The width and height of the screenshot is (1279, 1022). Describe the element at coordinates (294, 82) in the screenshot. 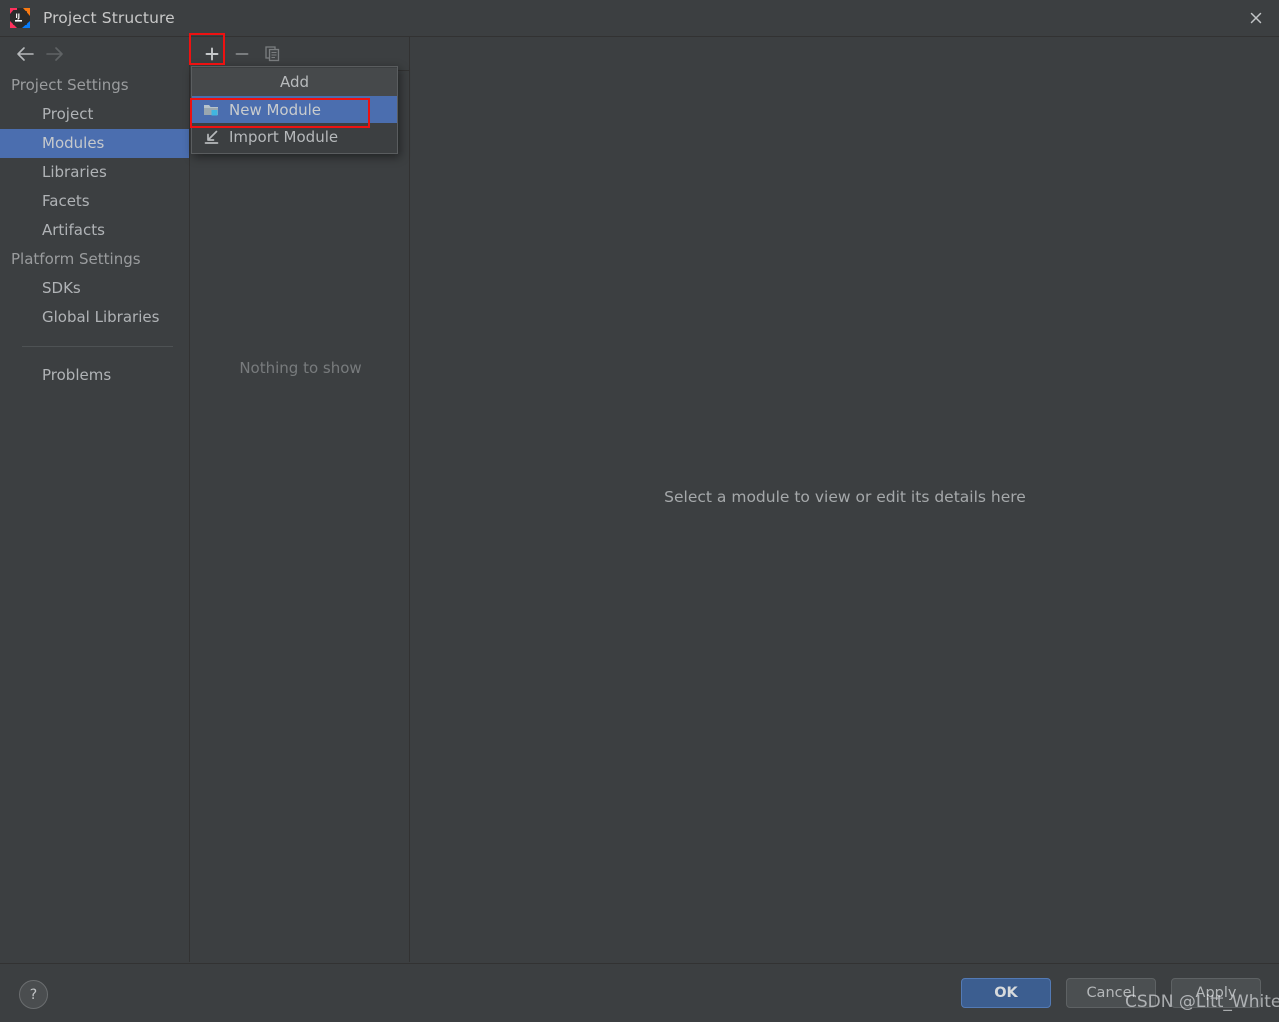

I see `menu-header-add: Add` at that location.